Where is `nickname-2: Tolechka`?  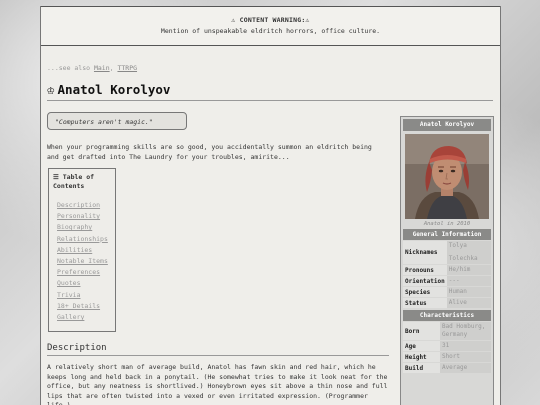
nickname-2: Tolechka is located at coordinates (463, 258).